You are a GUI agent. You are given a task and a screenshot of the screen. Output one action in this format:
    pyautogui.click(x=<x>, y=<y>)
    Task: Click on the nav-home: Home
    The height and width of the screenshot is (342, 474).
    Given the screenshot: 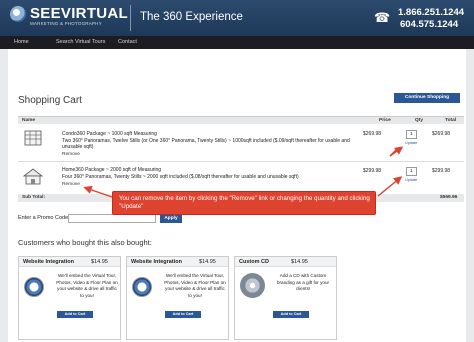 What is the action you would take?
    pyautogui.click(x=21, y=42)
    